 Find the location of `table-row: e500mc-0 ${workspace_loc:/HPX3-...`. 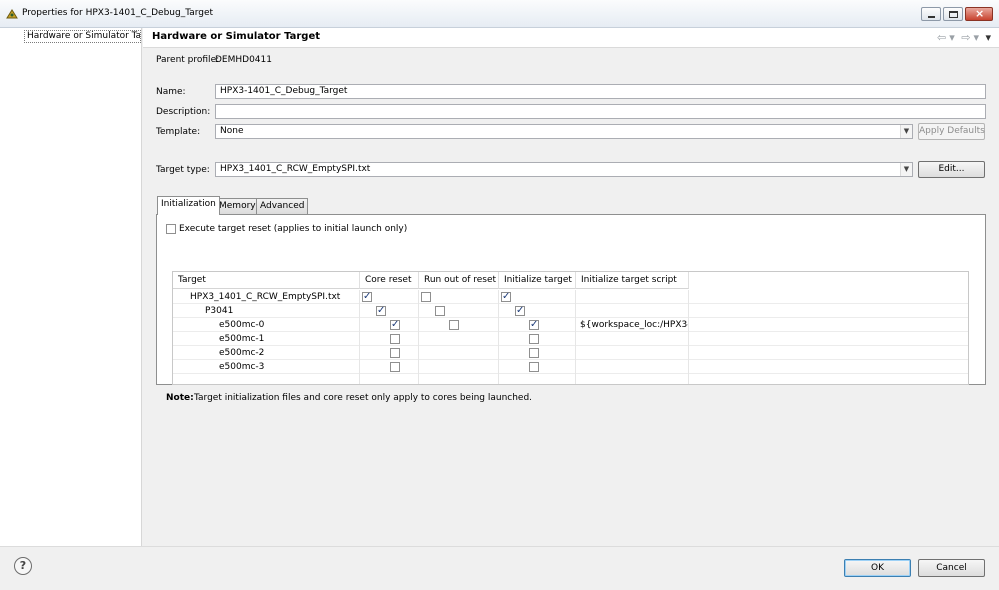

table-row: e500mc-0 ${workspace_loc:/HPX3-... is located at coordinates (570, 325).